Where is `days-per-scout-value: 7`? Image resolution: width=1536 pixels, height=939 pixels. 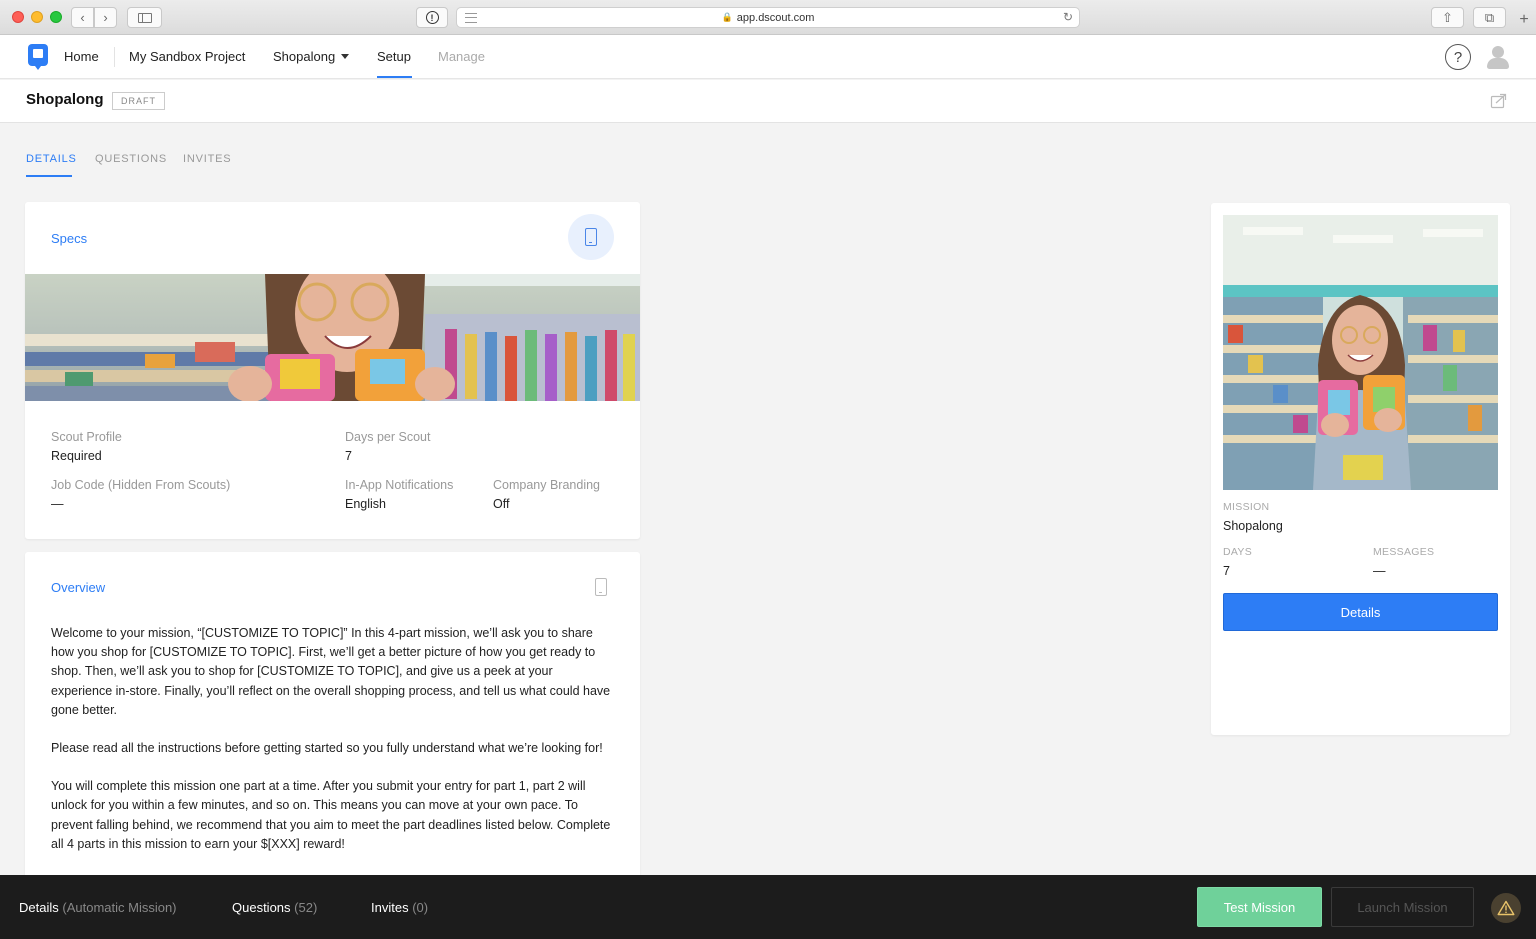 days-per-scout-value: 7 is located at coordinates (348, 456).